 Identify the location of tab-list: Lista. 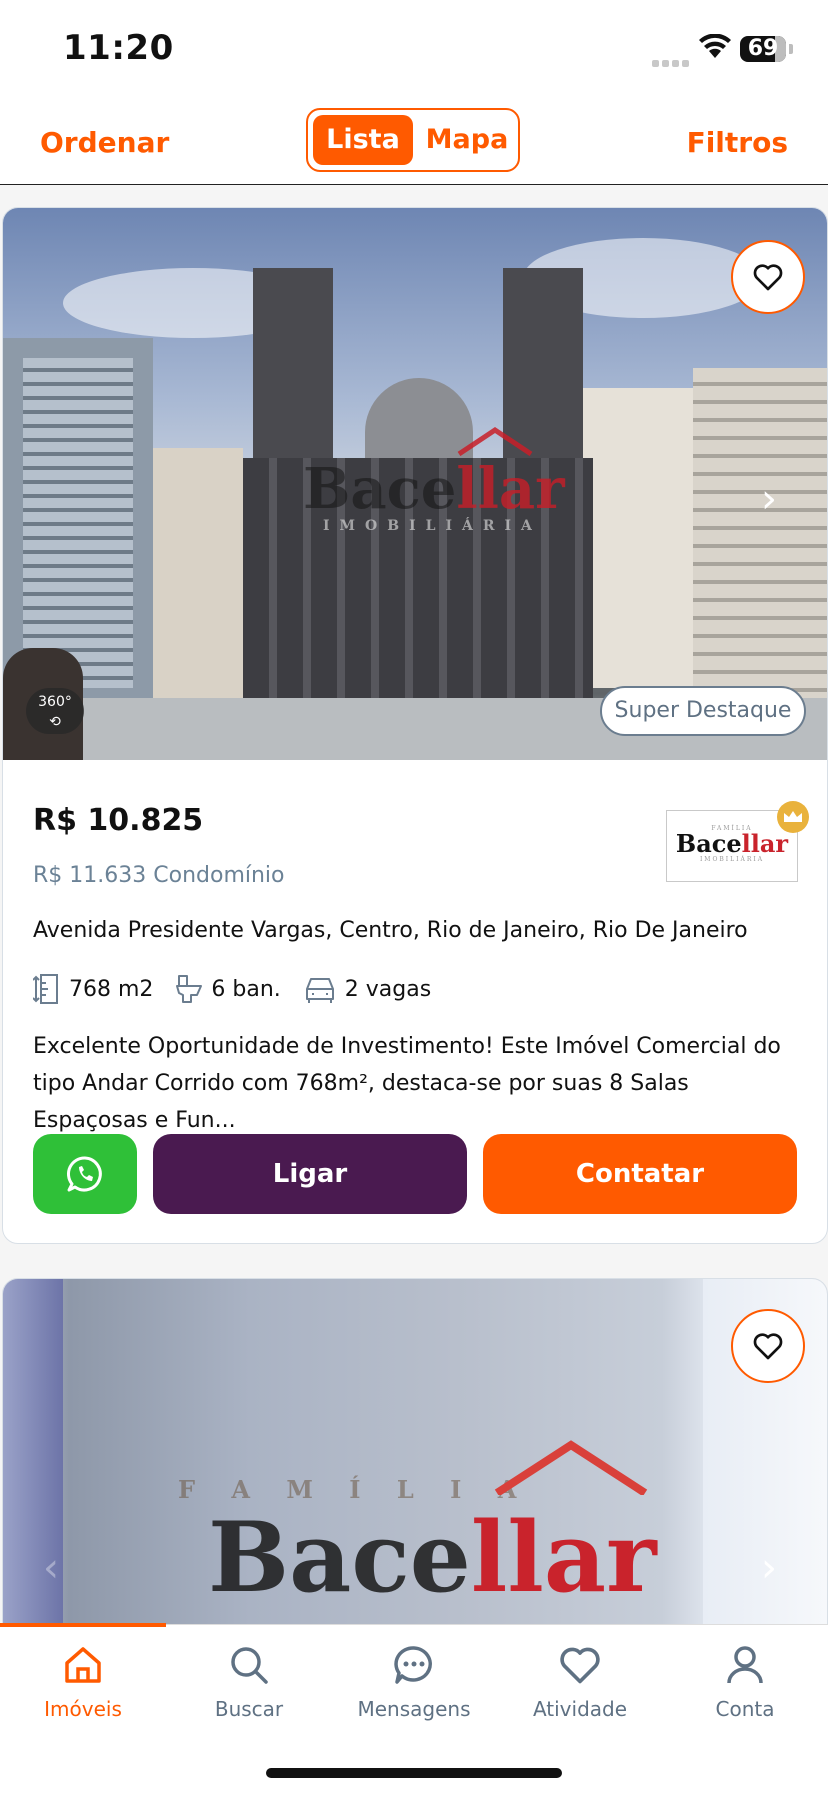
(363, 140).